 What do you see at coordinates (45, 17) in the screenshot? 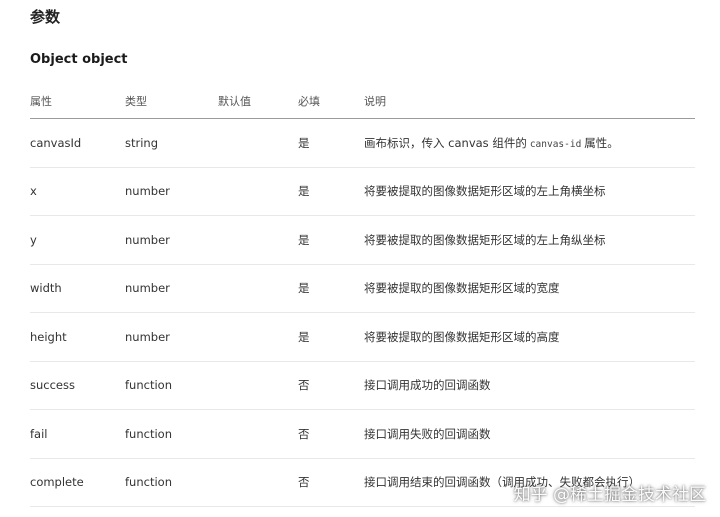
I see `section-title: 参数` at bounding box center [45, 17].